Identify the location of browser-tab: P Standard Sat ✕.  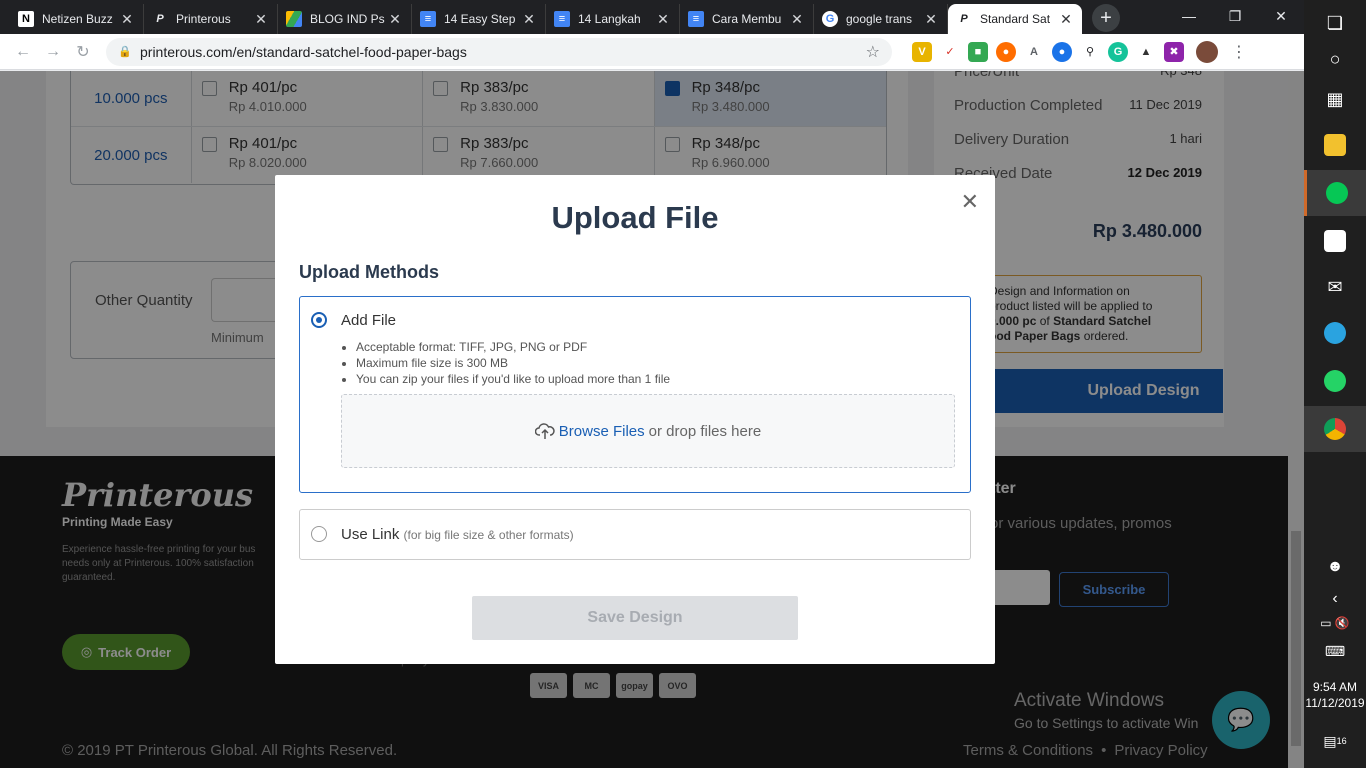
(1015, 19).